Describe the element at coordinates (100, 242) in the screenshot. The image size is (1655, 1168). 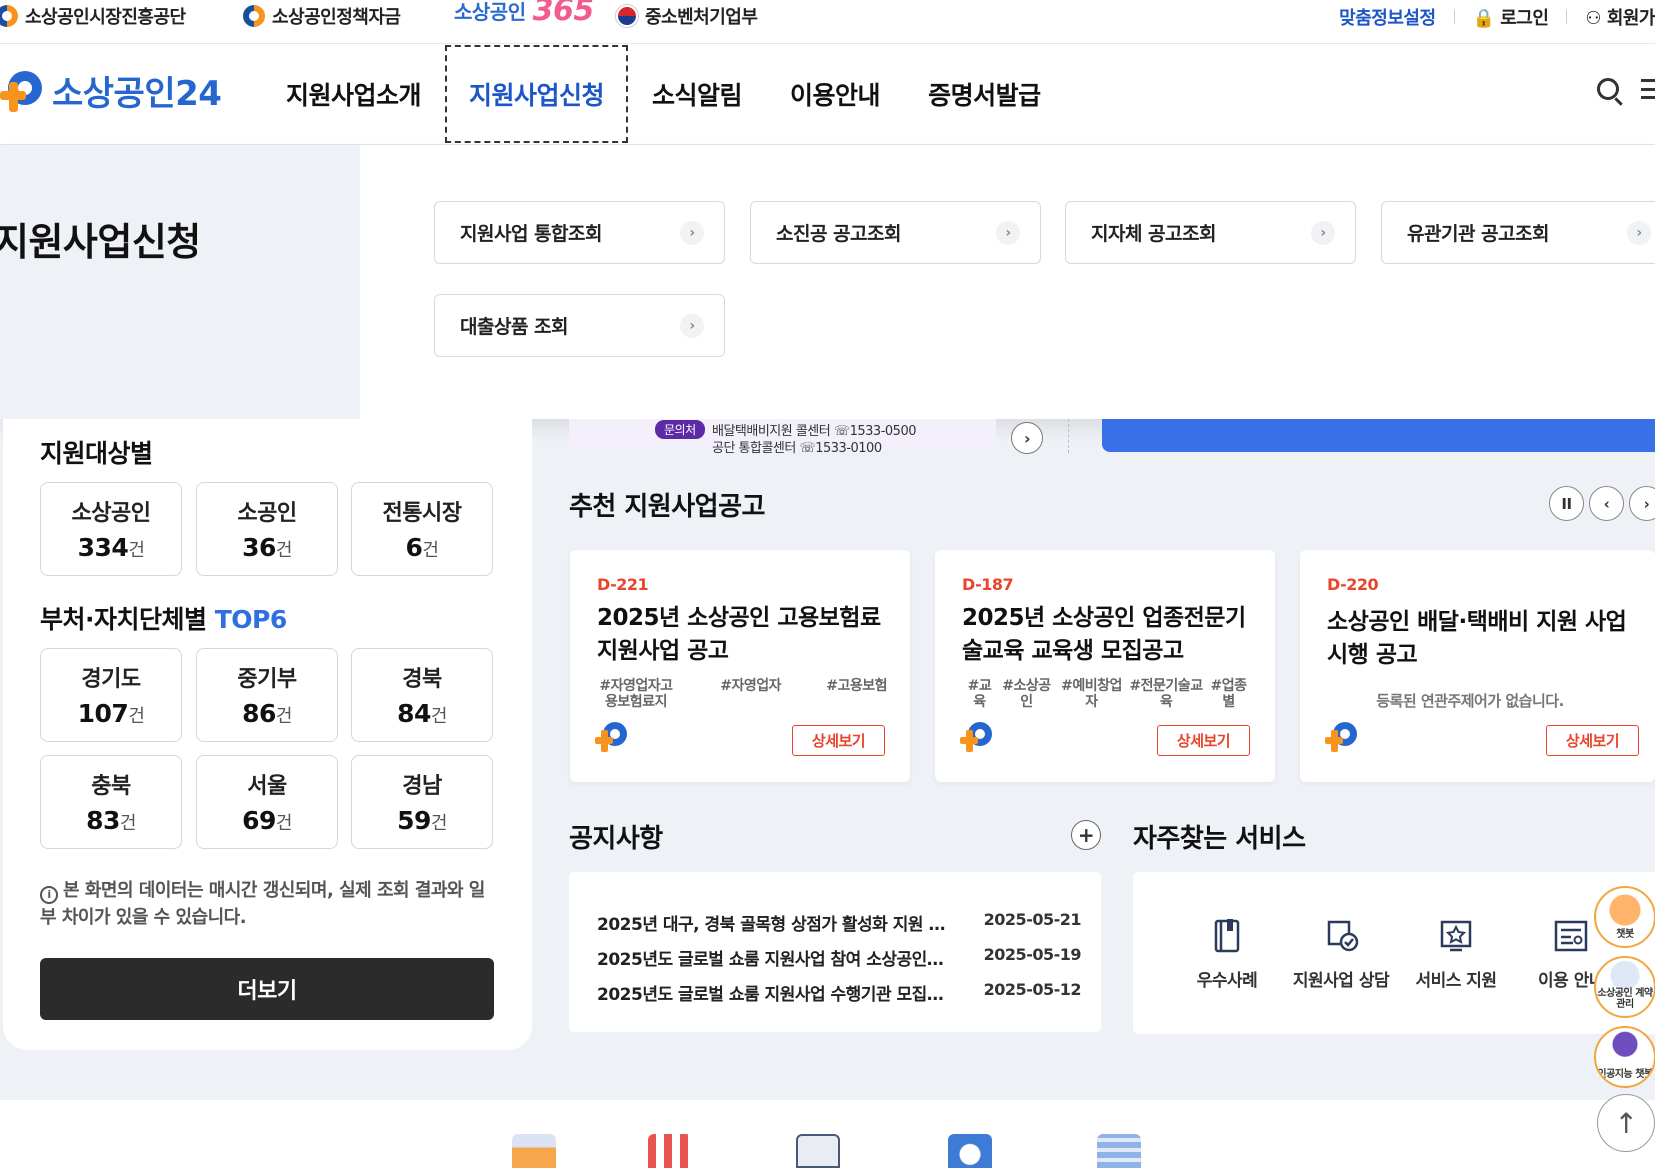
I see `mega-title: 지원사업신청` at that location.